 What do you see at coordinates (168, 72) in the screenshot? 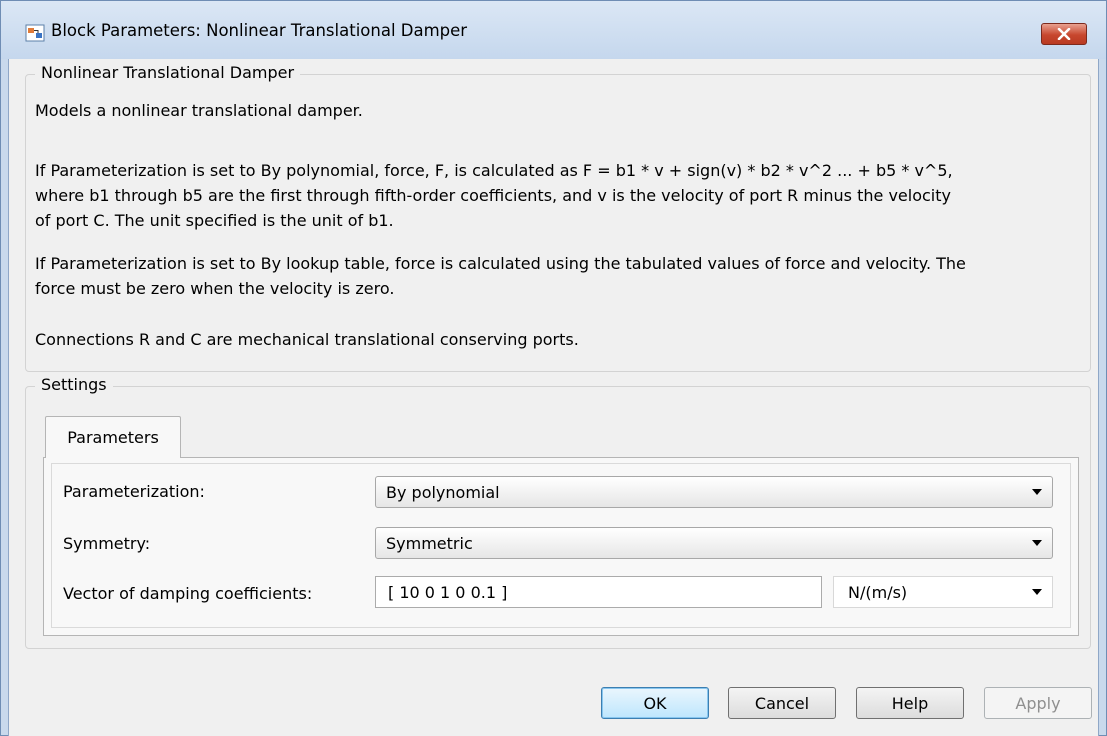
I see `description-group-label: Nonlinear Translational Damper` at bounding box center [168, 72].